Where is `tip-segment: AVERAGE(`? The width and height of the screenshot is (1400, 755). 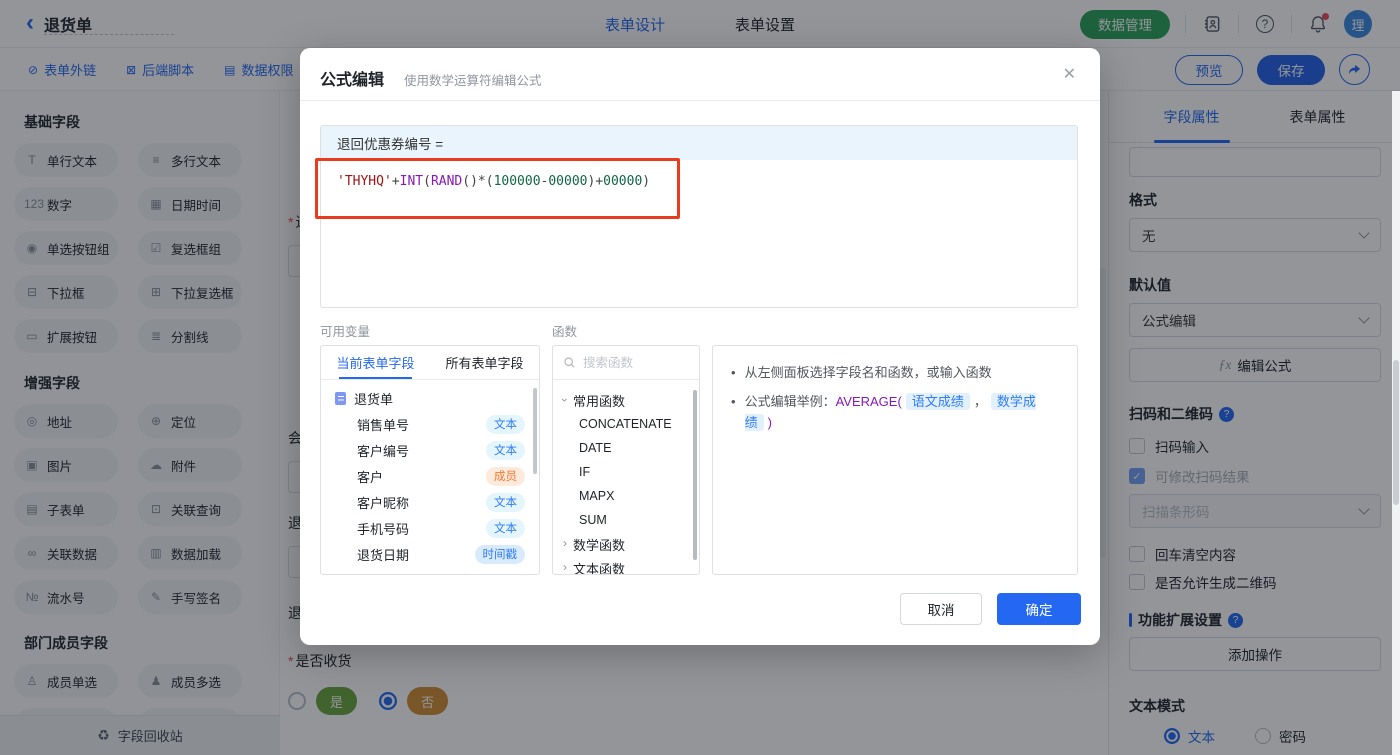
tip-segment: AVERAGE( is located at coordinates (868, 401).